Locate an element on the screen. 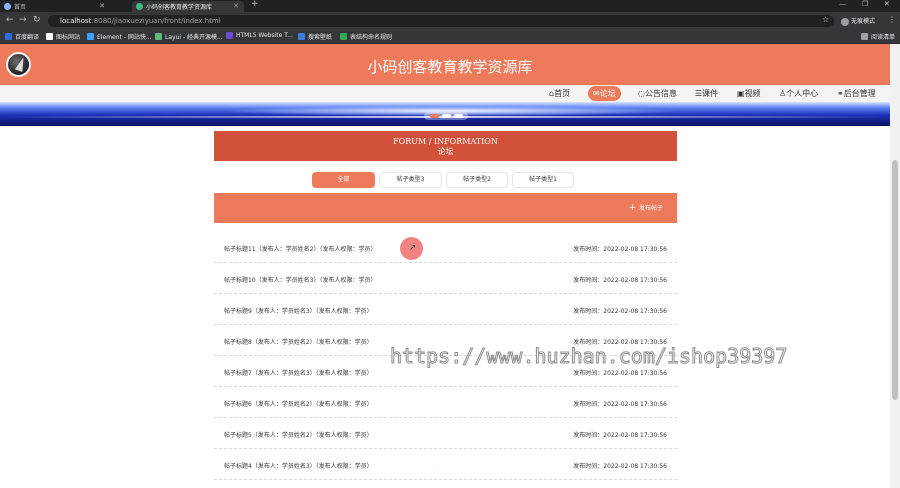 The width and height of the screenshot is (900, 488). nav-label: 公告信息 is located at coordinates (660, 93).